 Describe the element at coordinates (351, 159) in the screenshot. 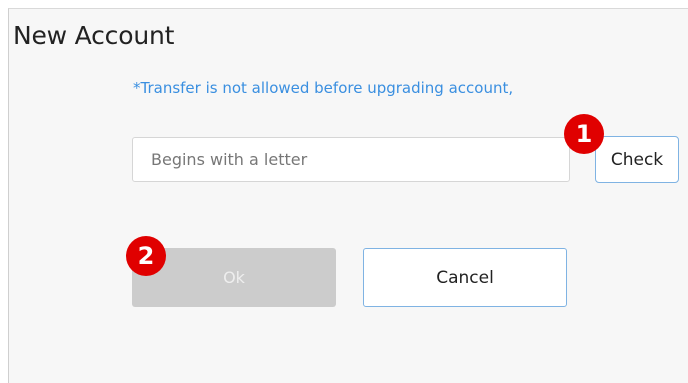

I see `account-name-input` at that location.